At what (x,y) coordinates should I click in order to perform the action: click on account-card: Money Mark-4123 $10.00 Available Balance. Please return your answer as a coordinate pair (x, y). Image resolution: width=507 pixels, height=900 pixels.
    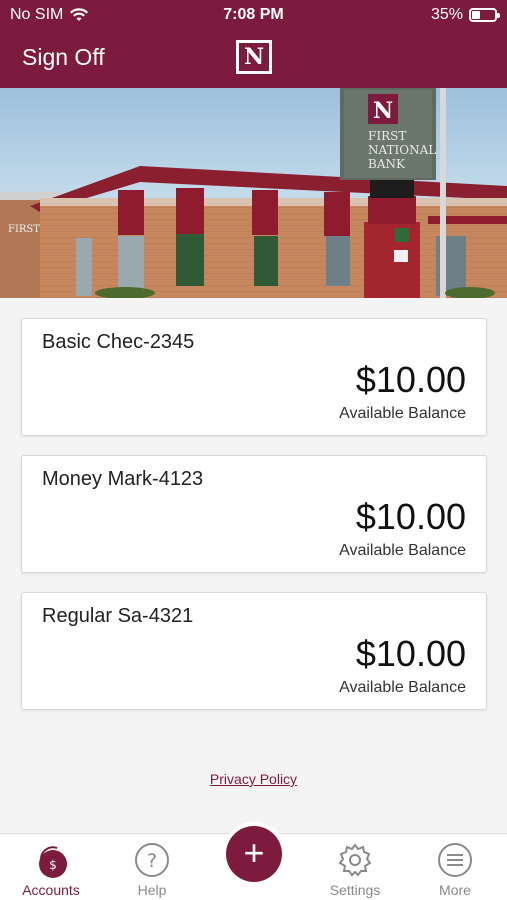
    Looking at the image, I should click on (254, 514).